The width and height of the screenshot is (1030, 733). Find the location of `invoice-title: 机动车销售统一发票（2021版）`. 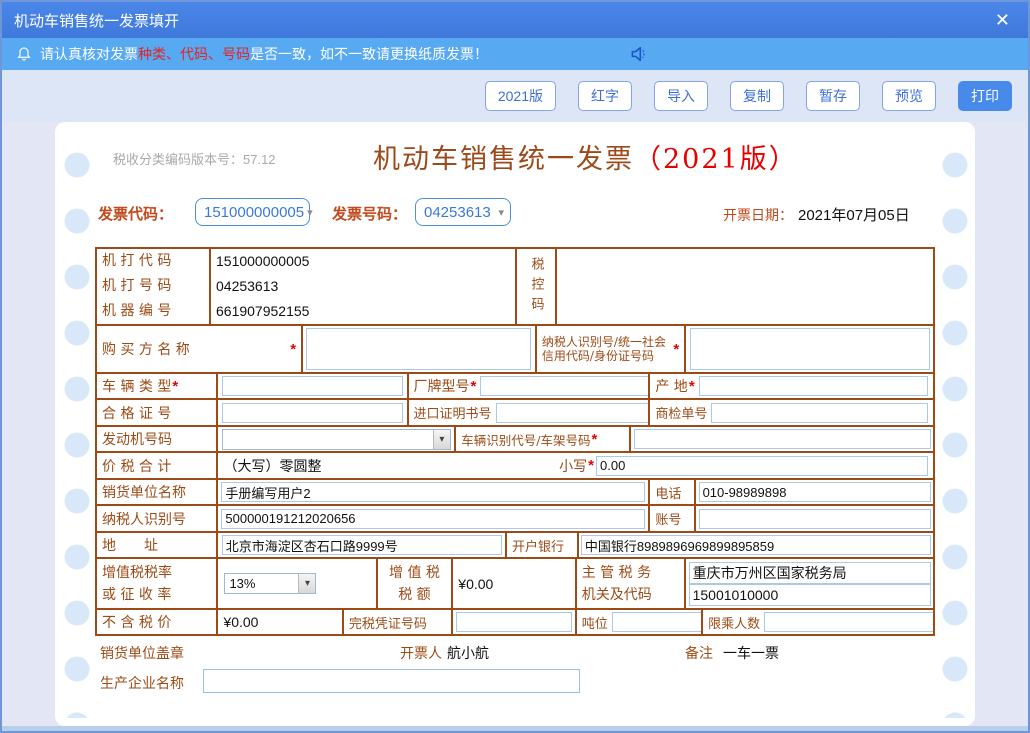

invoice-title: 机动车销售统一发票（2021版） is located at coordinates (585, 156).